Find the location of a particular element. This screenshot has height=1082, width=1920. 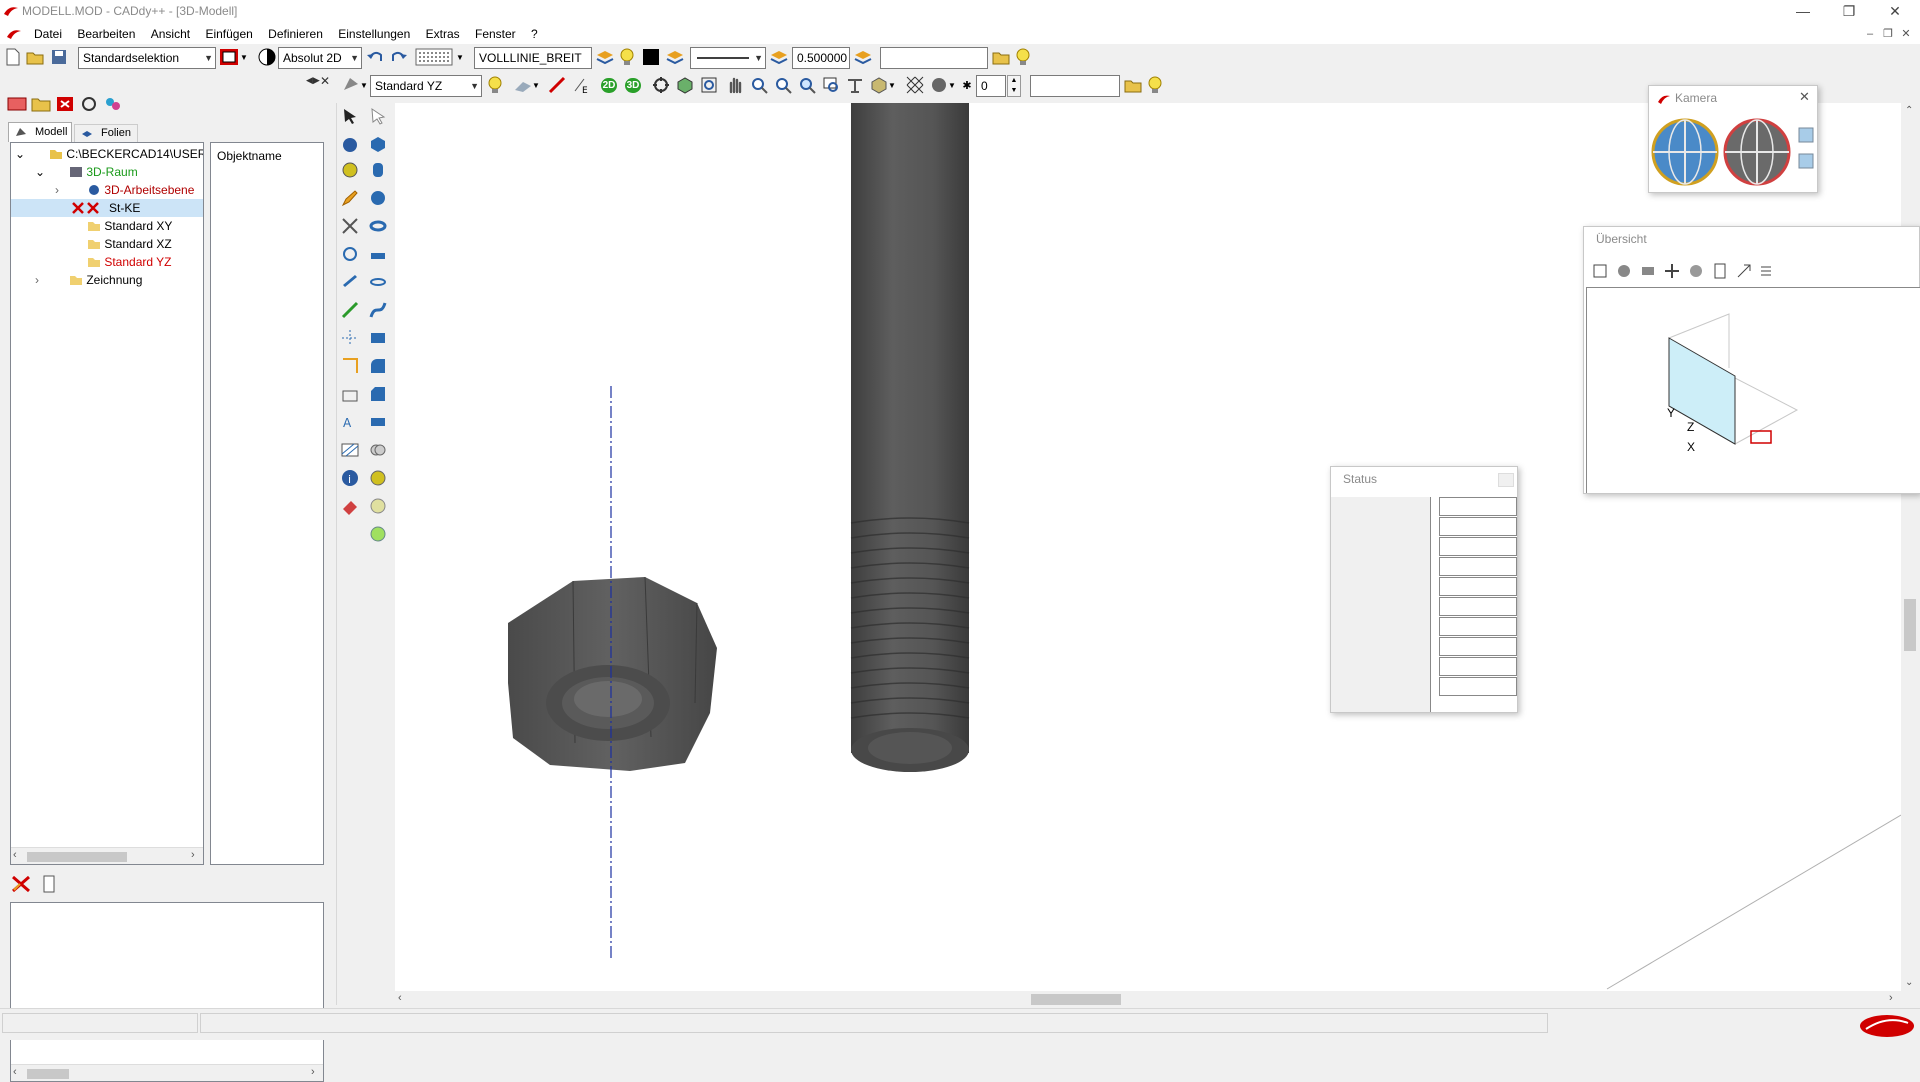

hatch-tool-icon is located at coordinates (350, 450).